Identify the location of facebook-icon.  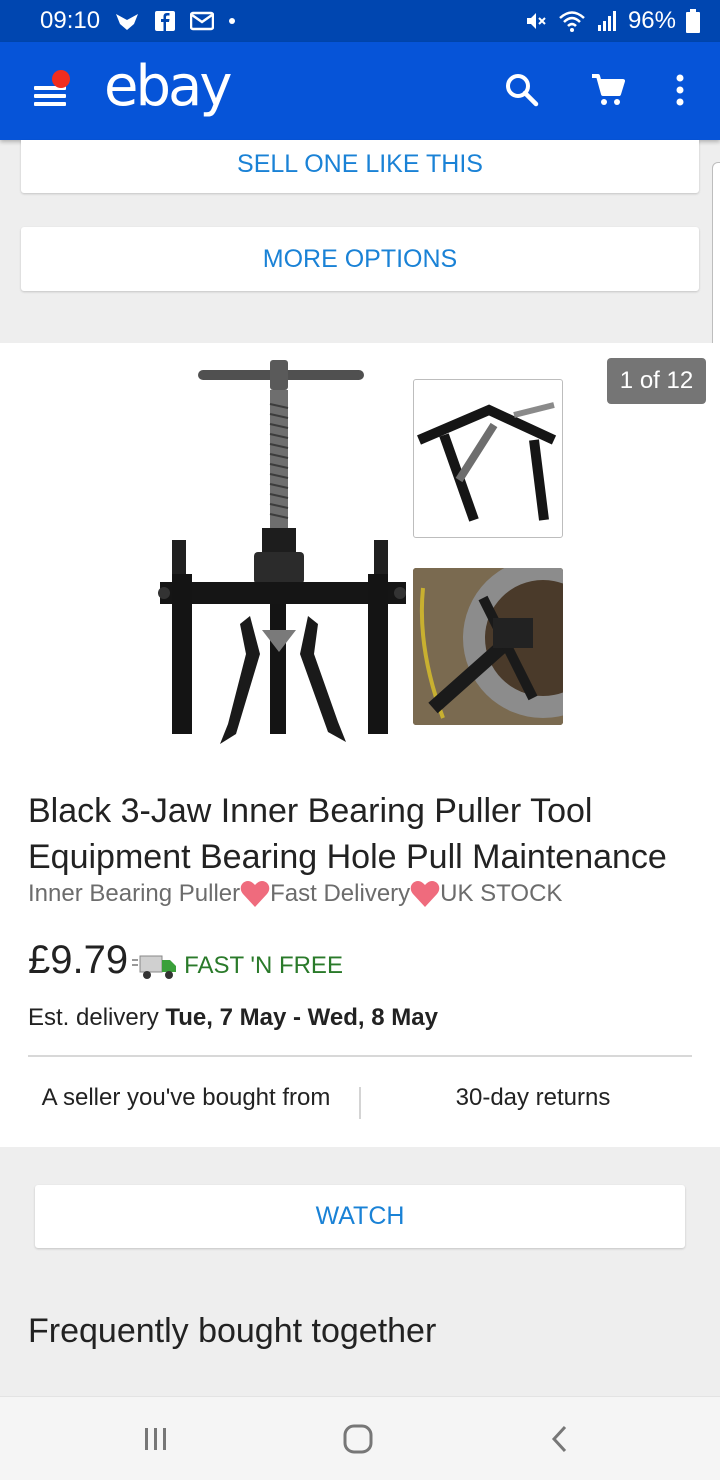
(165, 21).